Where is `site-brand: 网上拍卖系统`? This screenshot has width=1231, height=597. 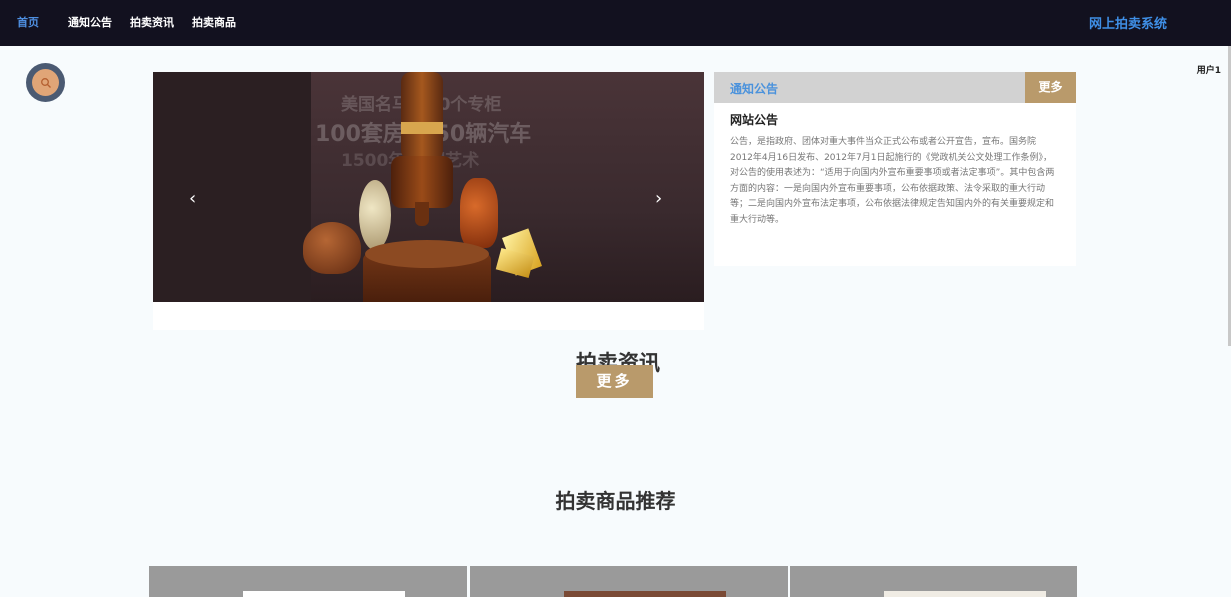 site-brand: 网上拍卖系统 is located at coordinates (1127, 24).